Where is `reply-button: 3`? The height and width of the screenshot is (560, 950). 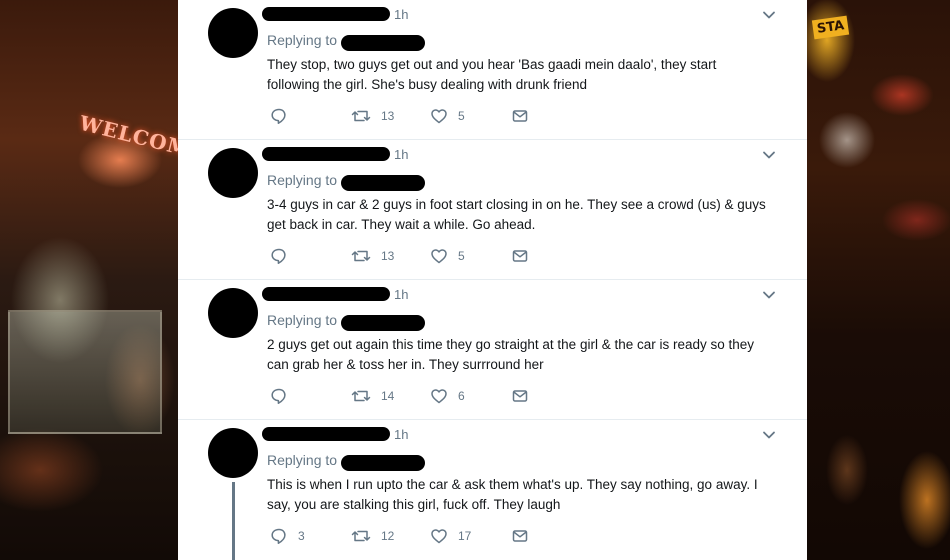
reply-button: 3 is located at coordinates (287, 536).